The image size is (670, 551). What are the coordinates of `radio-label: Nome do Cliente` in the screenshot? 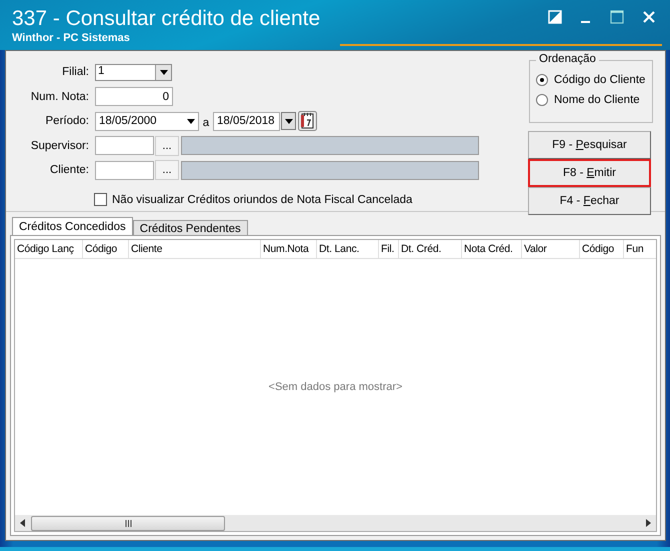 It's located at (597, 100).